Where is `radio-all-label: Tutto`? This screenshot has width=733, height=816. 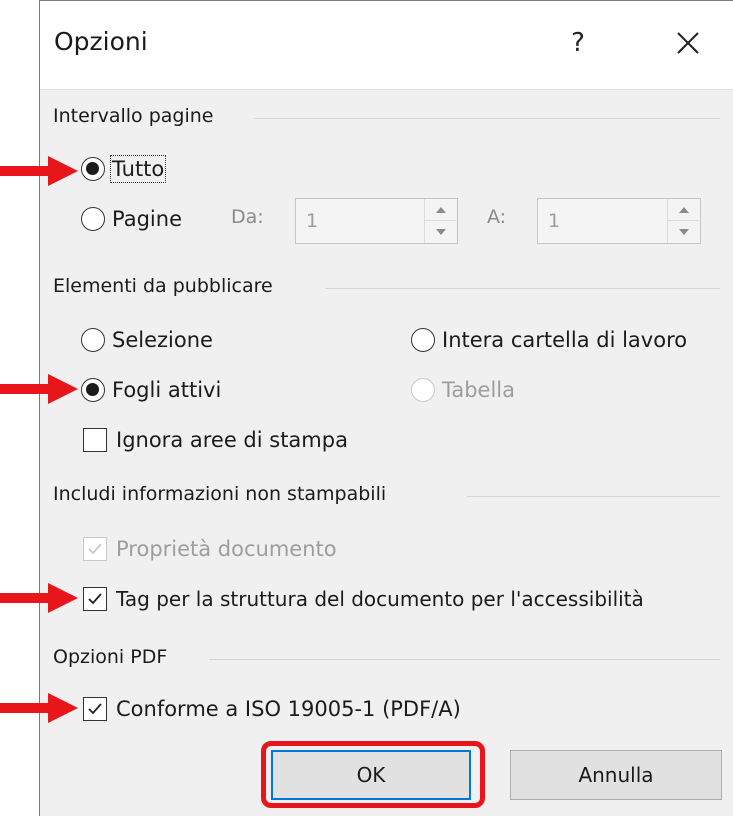 radio-all-label: Tutto is located at coordinates (138, 169).